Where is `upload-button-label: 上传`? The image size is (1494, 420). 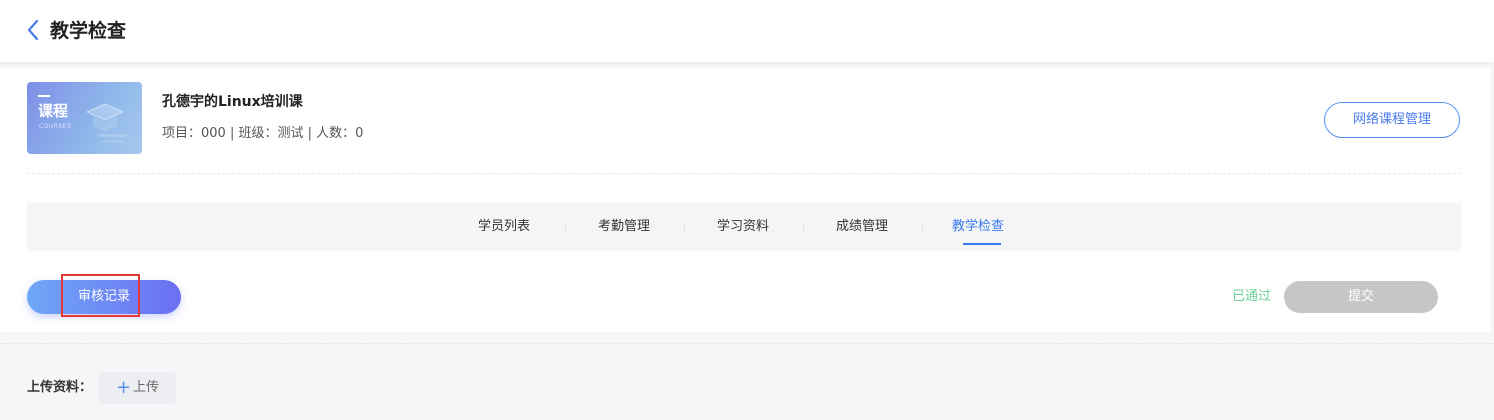
upload-button-label: 上传 is located at coordinates (146, 387).